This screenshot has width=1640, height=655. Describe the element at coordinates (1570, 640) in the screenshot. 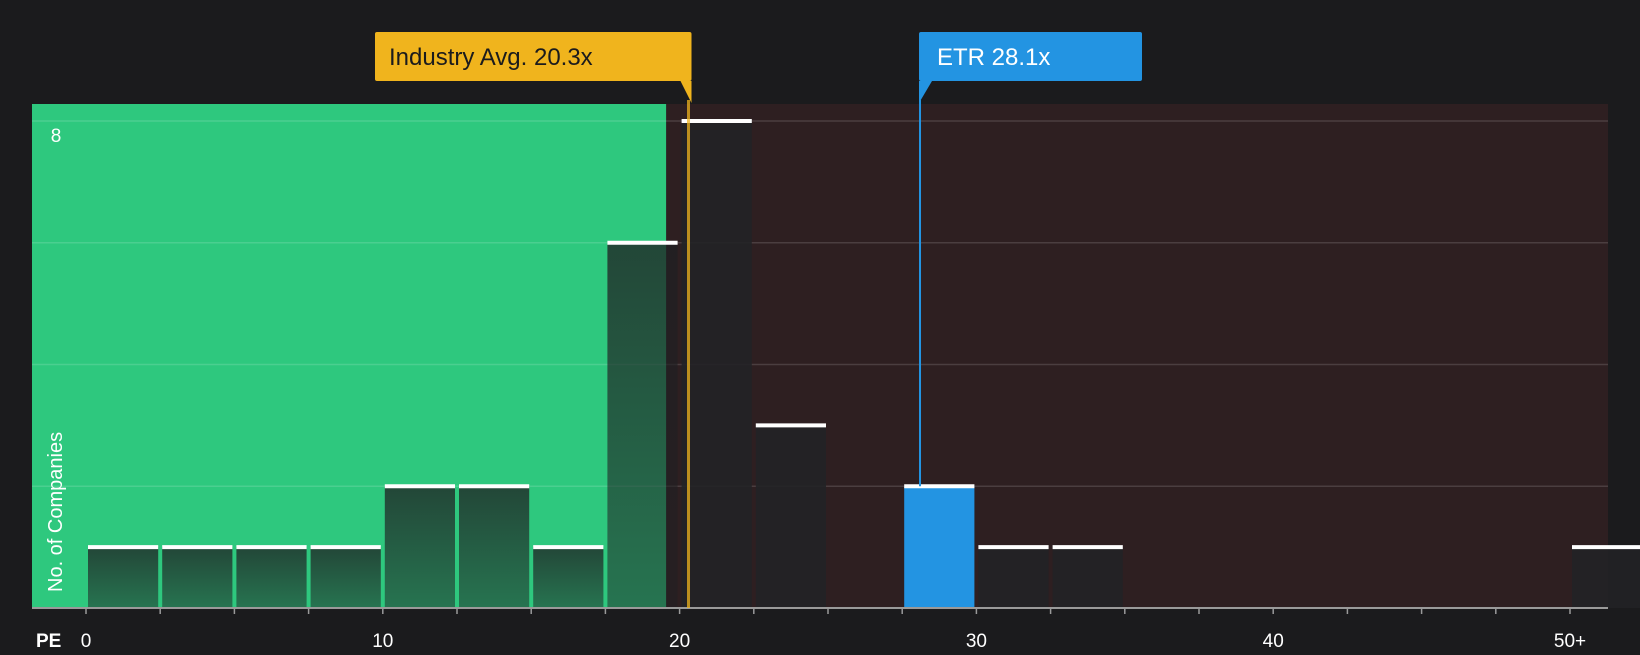

I see `x-tick-label-50+: 50+` at that location.